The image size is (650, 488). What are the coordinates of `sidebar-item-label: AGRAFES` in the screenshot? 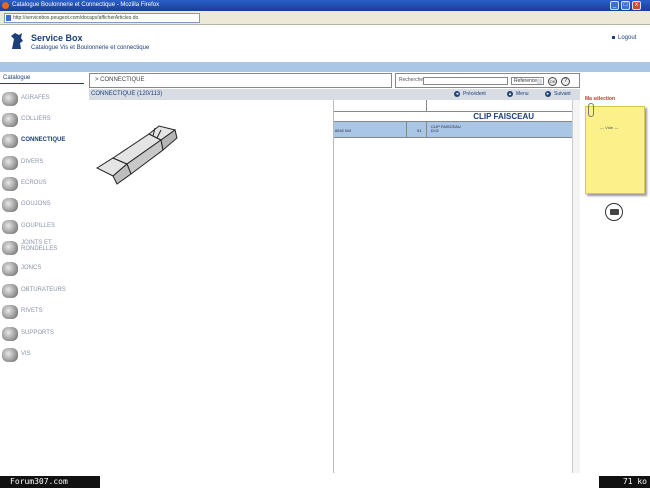 It's located at (35, 98).